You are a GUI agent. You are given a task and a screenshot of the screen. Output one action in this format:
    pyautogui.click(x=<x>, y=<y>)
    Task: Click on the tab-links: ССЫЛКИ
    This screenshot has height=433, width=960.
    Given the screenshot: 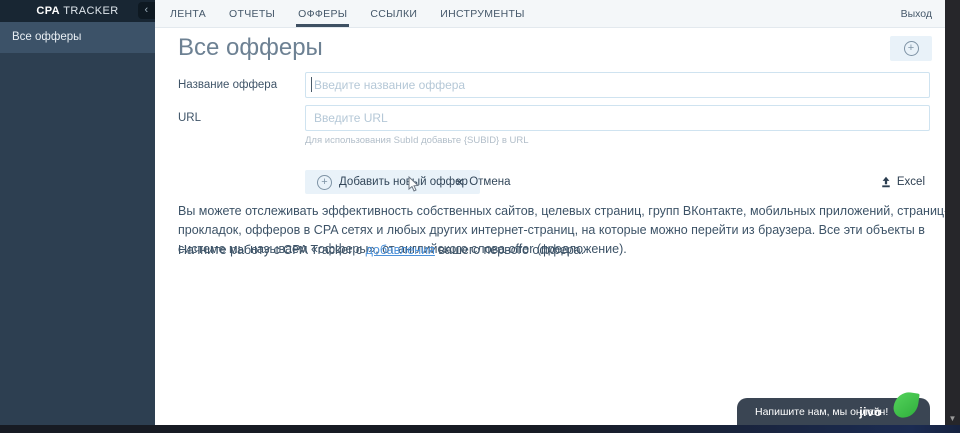 What is the action you would take?
    pyautogui.click(x=393, y=13)
    